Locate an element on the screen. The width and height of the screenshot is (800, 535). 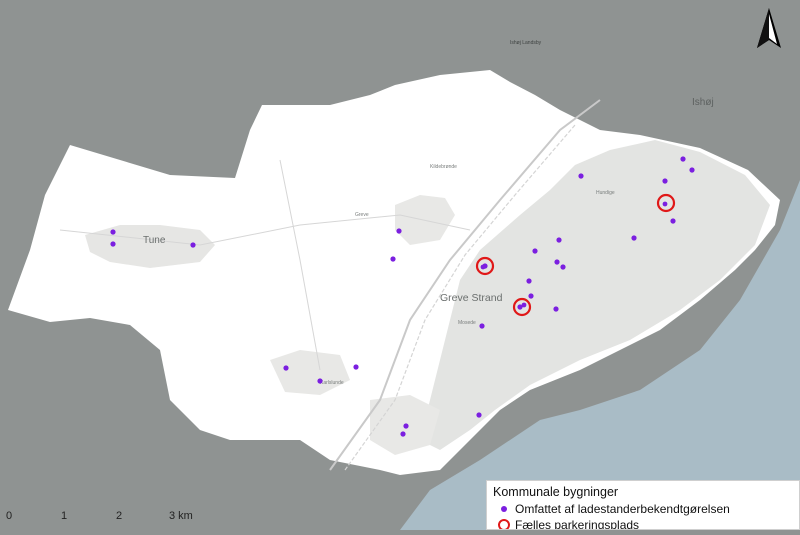
red-ring-icon is located at coordinates (504, 524).